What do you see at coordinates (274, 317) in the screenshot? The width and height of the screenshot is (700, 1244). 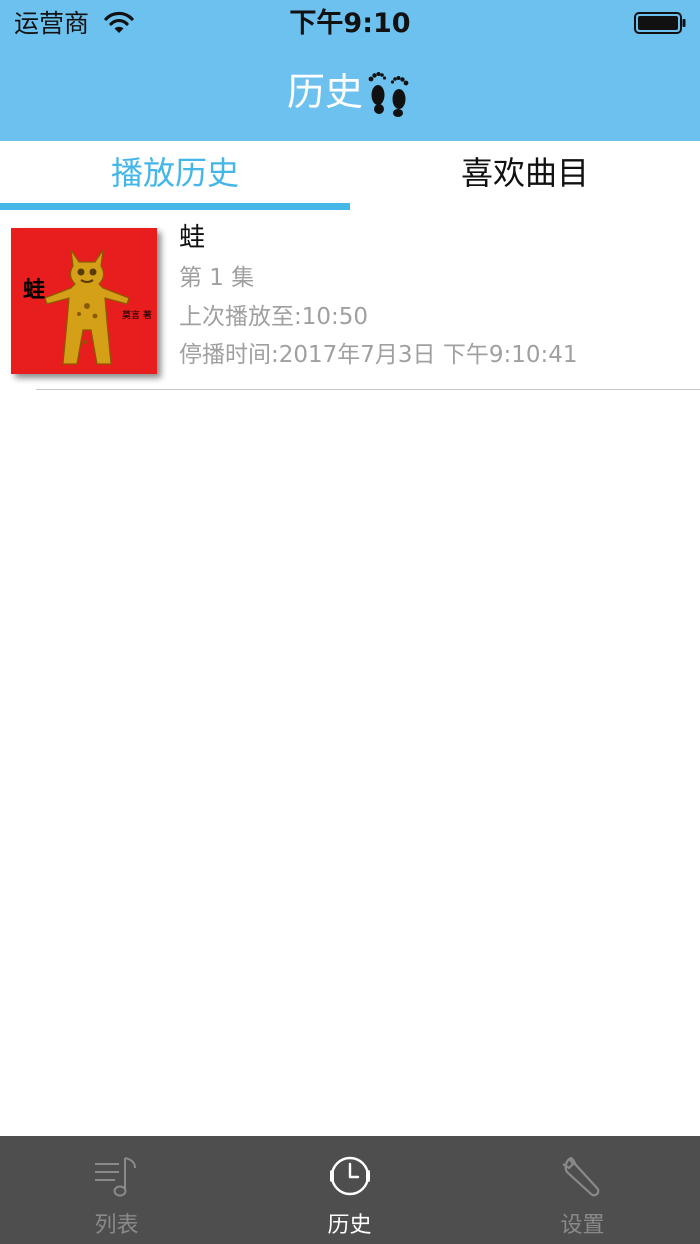 I see `item-last-position: 上次播放至:10:50` at bounding box center [274, 317].